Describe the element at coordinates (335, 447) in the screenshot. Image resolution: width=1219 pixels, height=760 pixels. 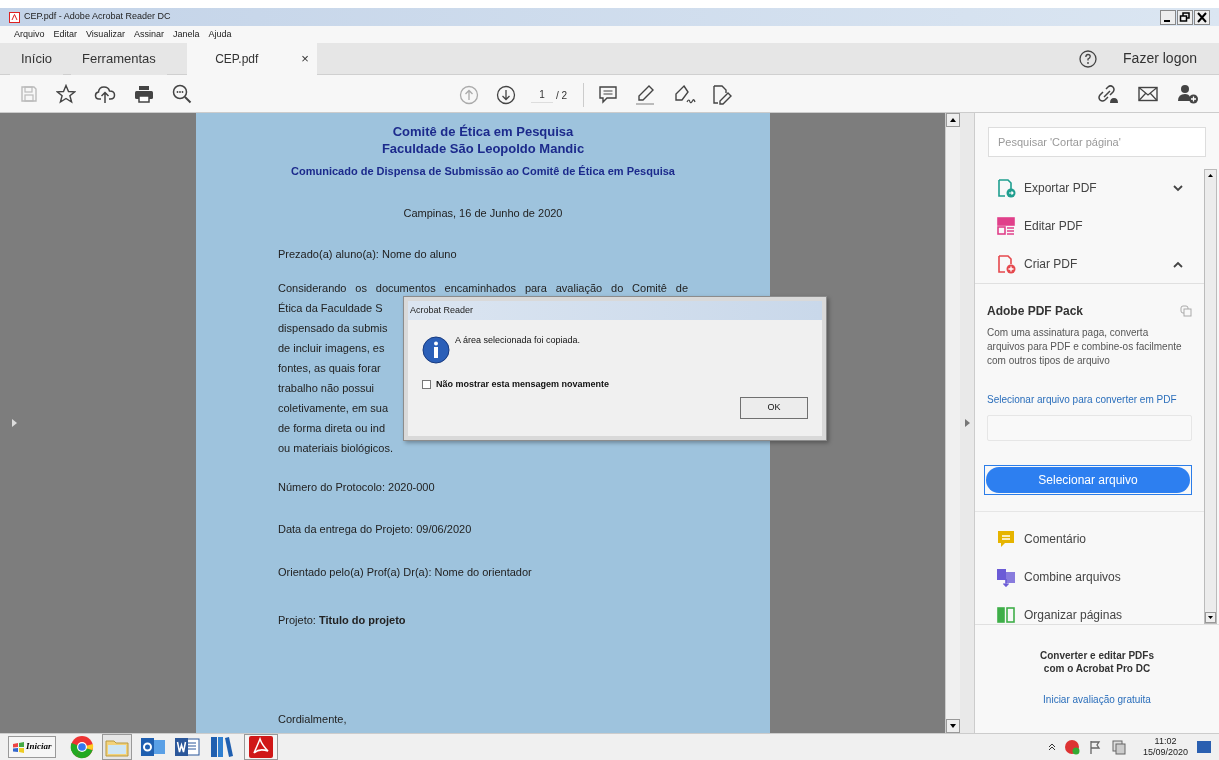
I see `paragraph-line: ou materiais biológicos.` at that location.